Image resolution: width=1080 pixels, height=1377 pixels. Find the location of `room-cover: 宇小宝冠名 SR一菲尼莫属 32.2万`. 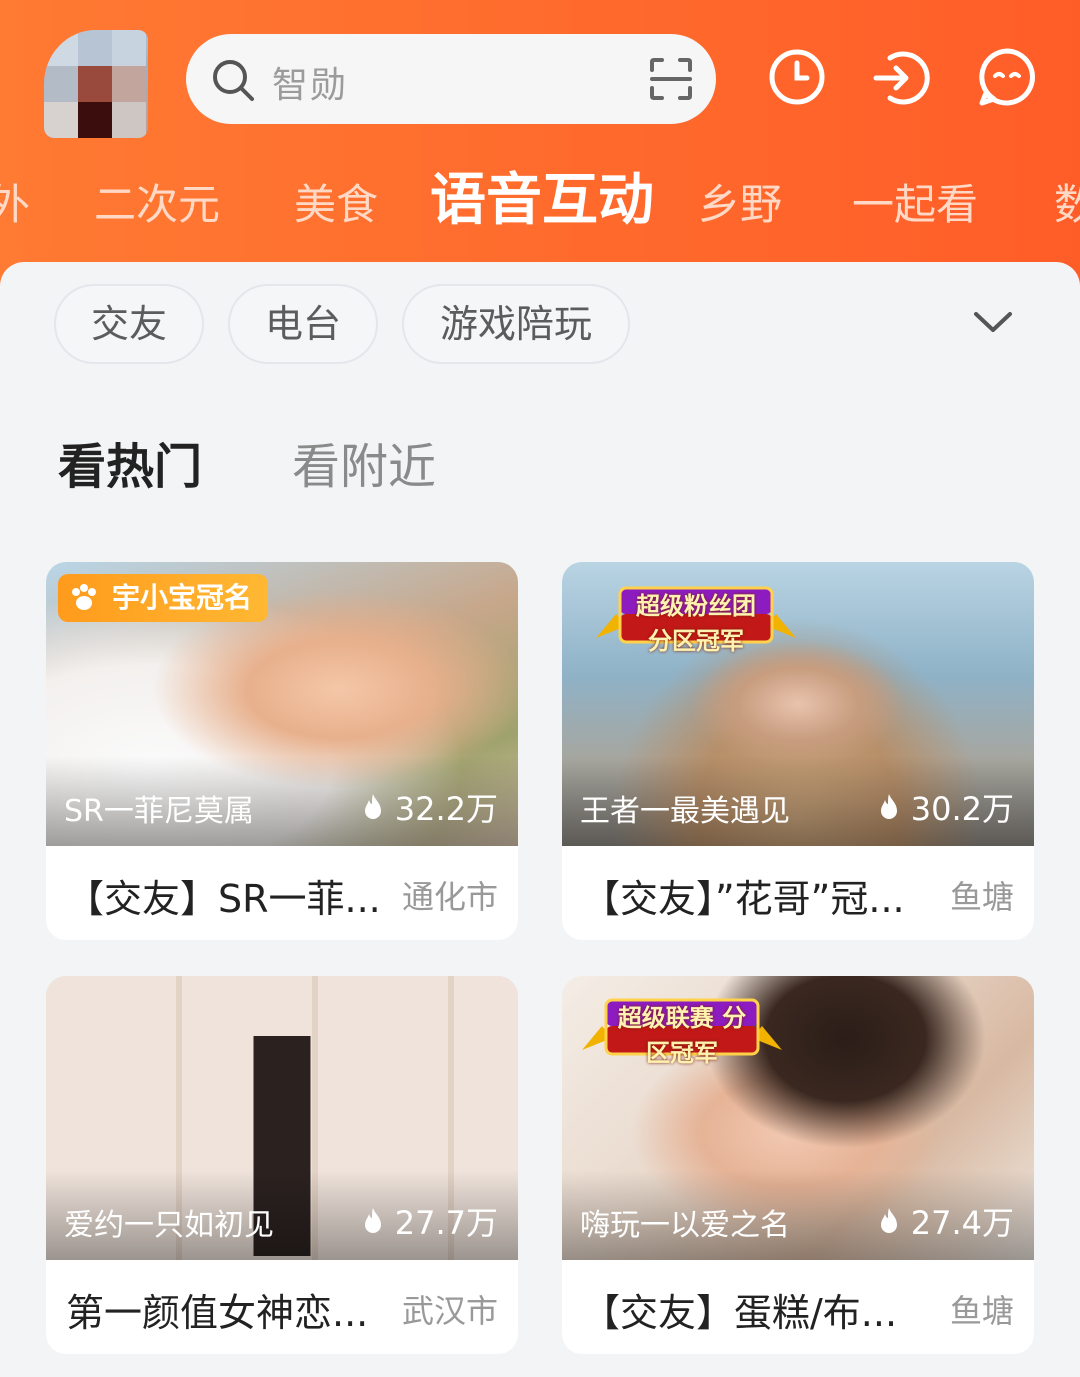

room-cover: 宇小宝冠名 SR一菲尼莫属 32.2万 is located at coordinates (282, 704).